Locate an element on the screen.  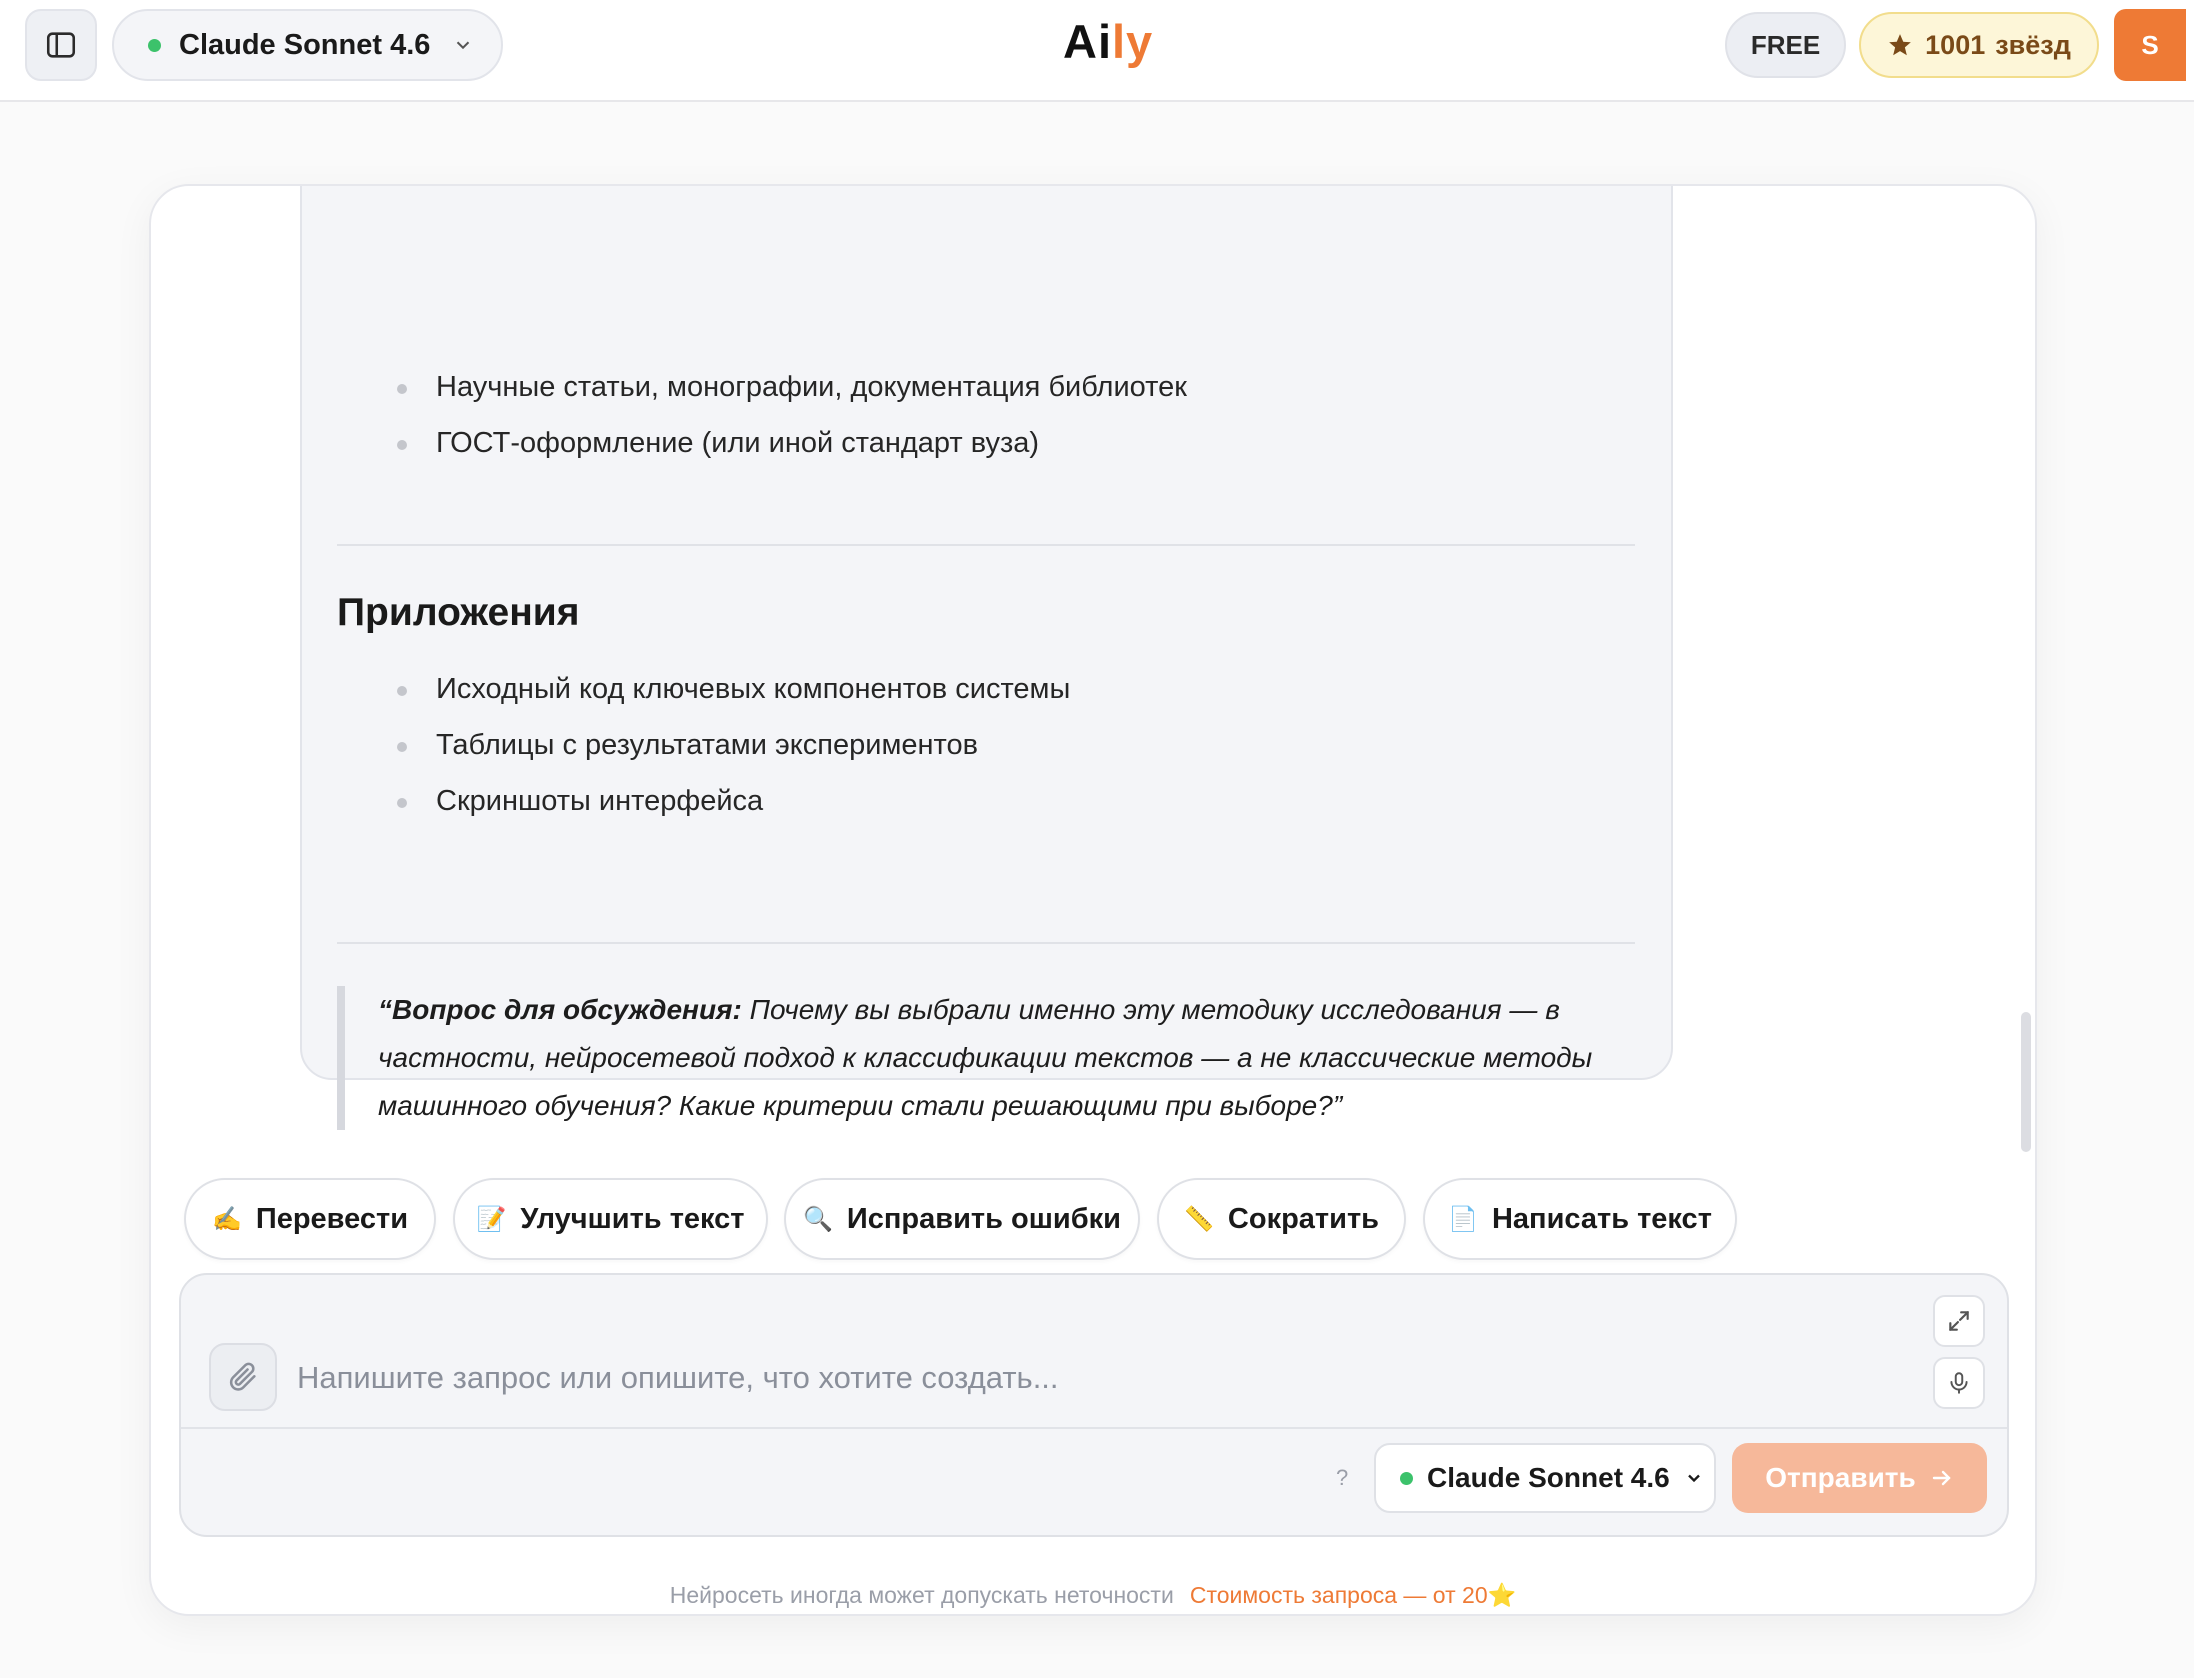
chip-label: Перевести is located at coordinates (332, 1218).